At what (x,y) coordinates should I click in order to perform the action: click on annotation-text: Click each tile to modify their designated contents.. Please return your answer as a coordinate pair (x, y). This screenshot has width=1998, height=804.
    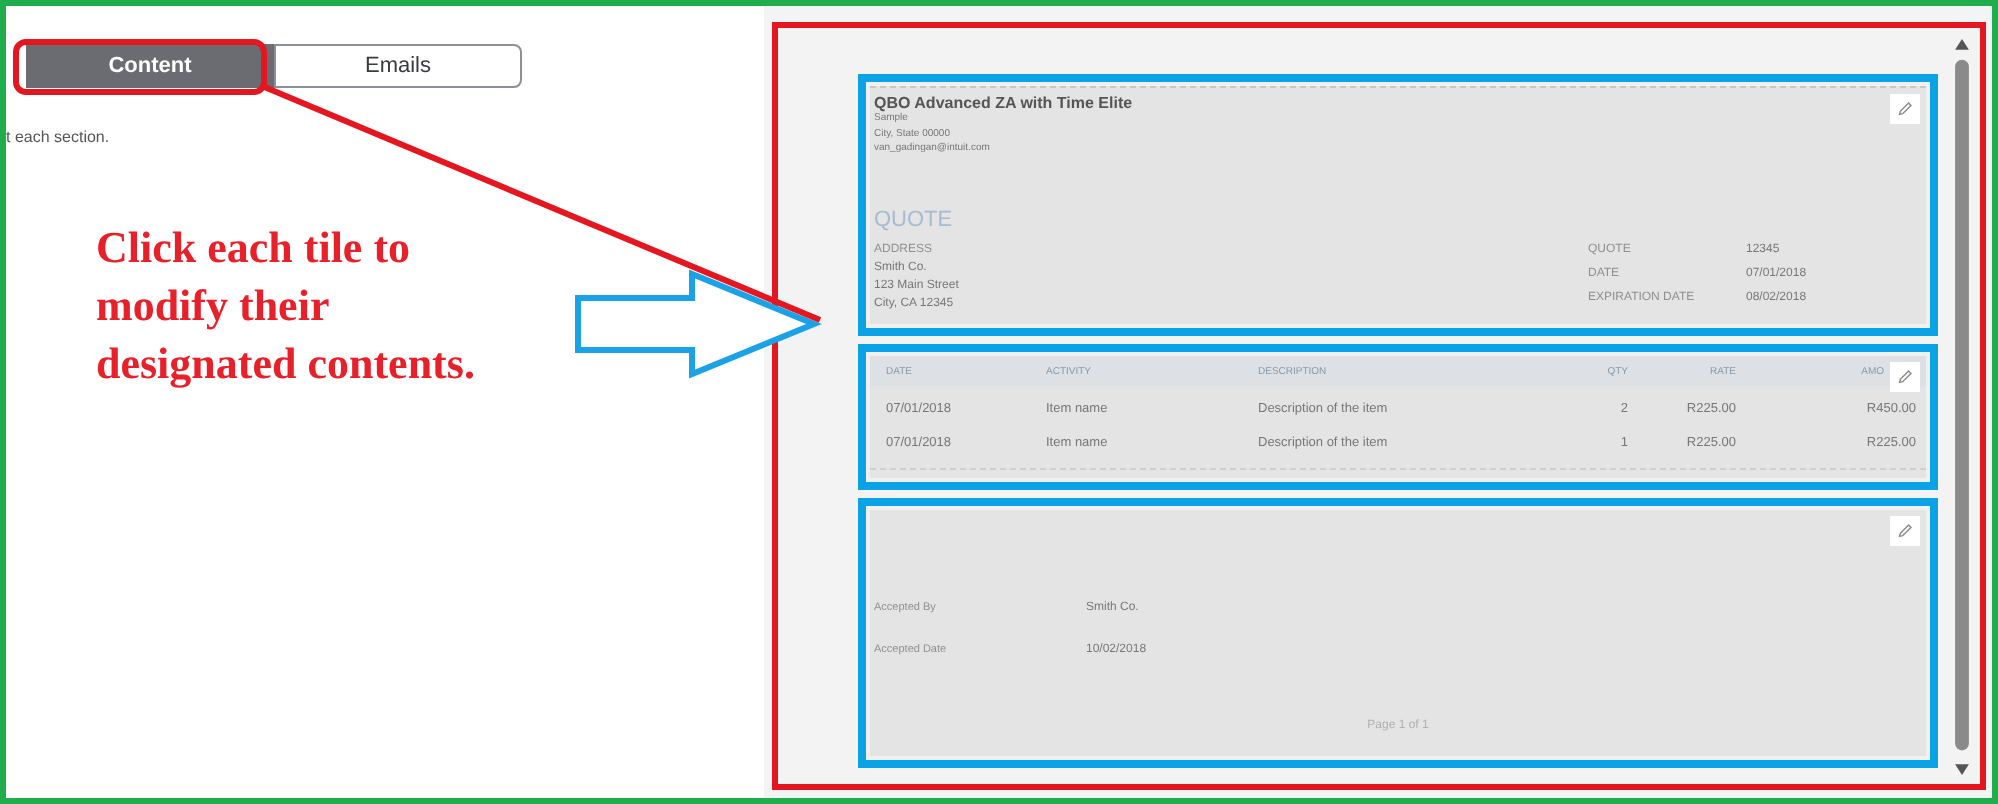
    Looking at the image, I should click on (286, 306).